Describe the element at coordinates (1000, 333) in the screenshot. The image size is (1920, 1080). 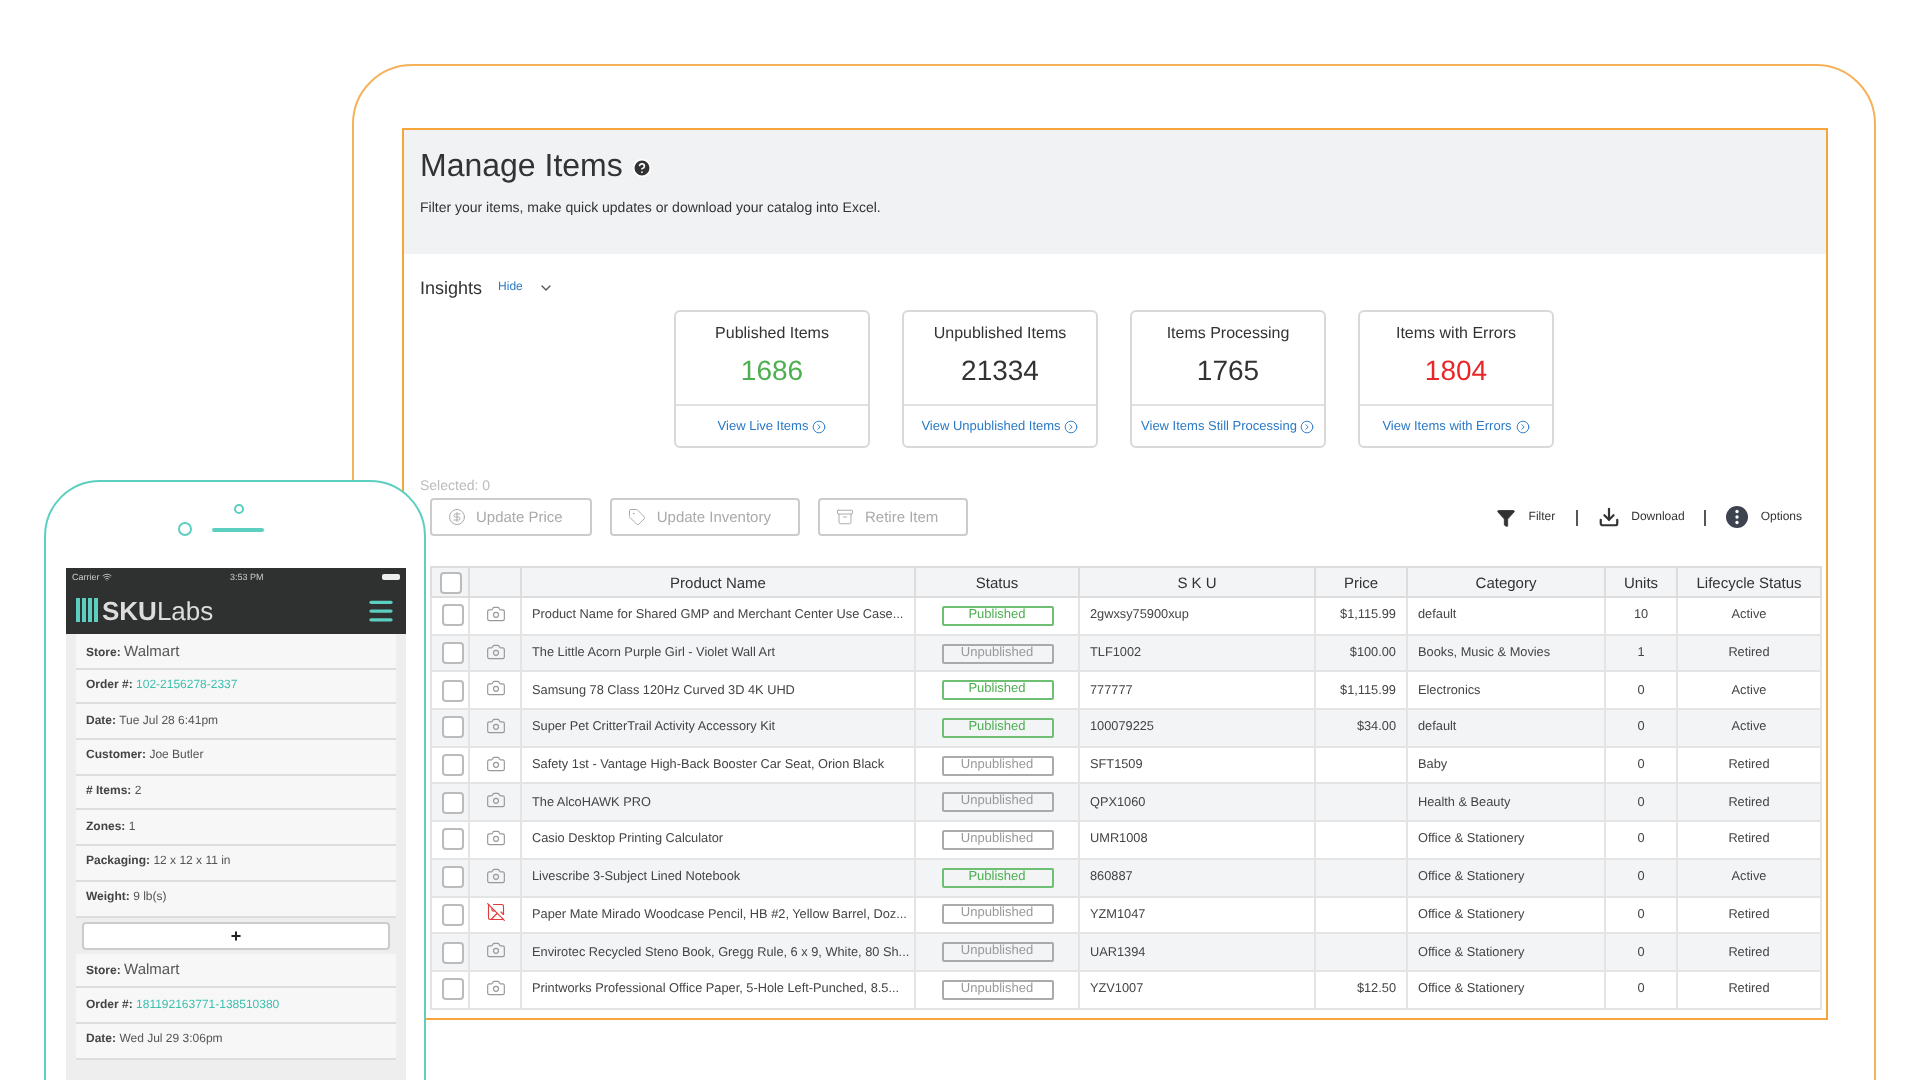
I see `stat-label: Unpublished Items` at that location.